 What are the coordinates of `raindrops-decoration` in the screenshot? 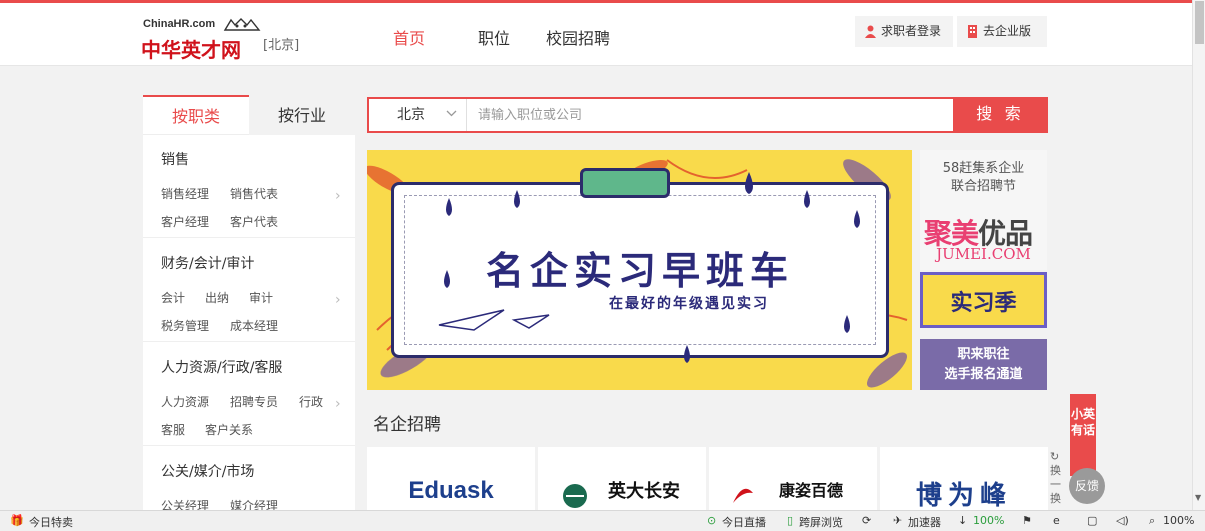 It's located at (652, 267).